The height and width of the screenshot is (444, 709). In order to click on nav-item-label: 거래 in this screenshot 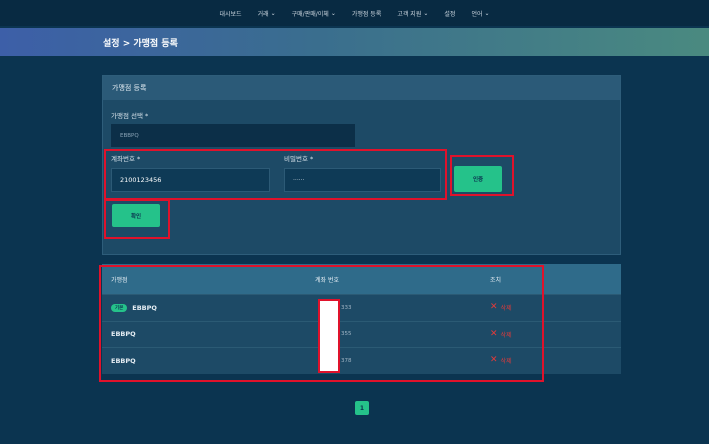, I will do `click(263, 14)`.